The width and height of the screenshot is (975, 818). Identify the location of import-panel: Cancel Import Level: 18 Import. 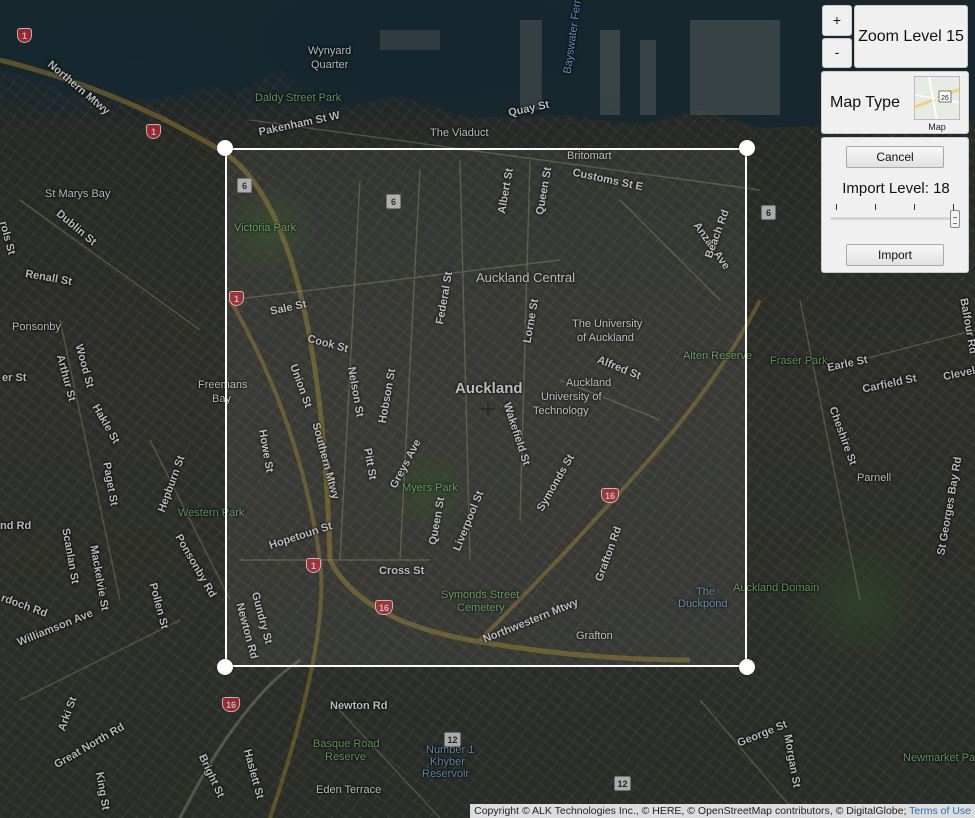
(895, 205).